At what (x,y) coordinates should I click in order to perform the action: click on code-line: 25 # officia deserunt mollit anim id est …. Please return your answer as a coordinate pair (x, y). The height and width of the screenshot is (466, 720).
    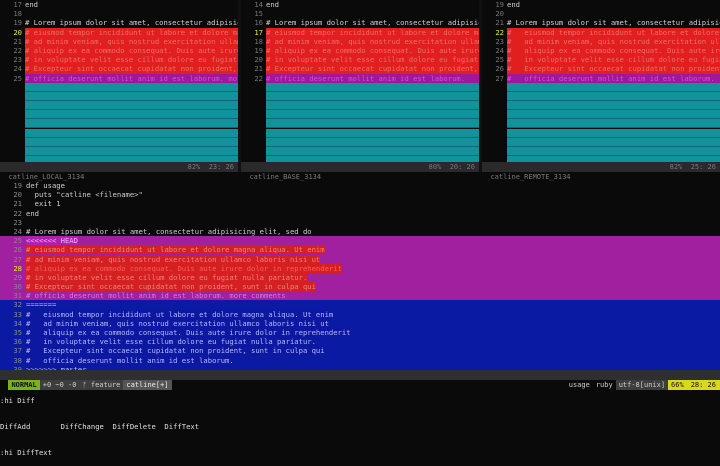
    Looking at the image, I should click on (119, 78).